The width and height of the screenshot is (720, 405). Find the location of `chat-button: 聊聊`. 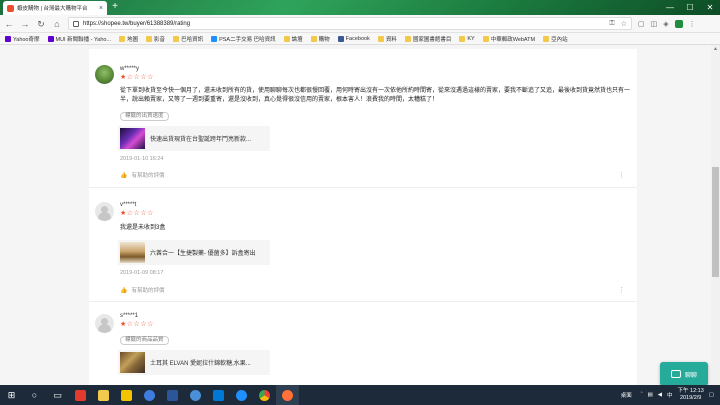

chat-button: 聊聊 is located at coordinates (684, 374).